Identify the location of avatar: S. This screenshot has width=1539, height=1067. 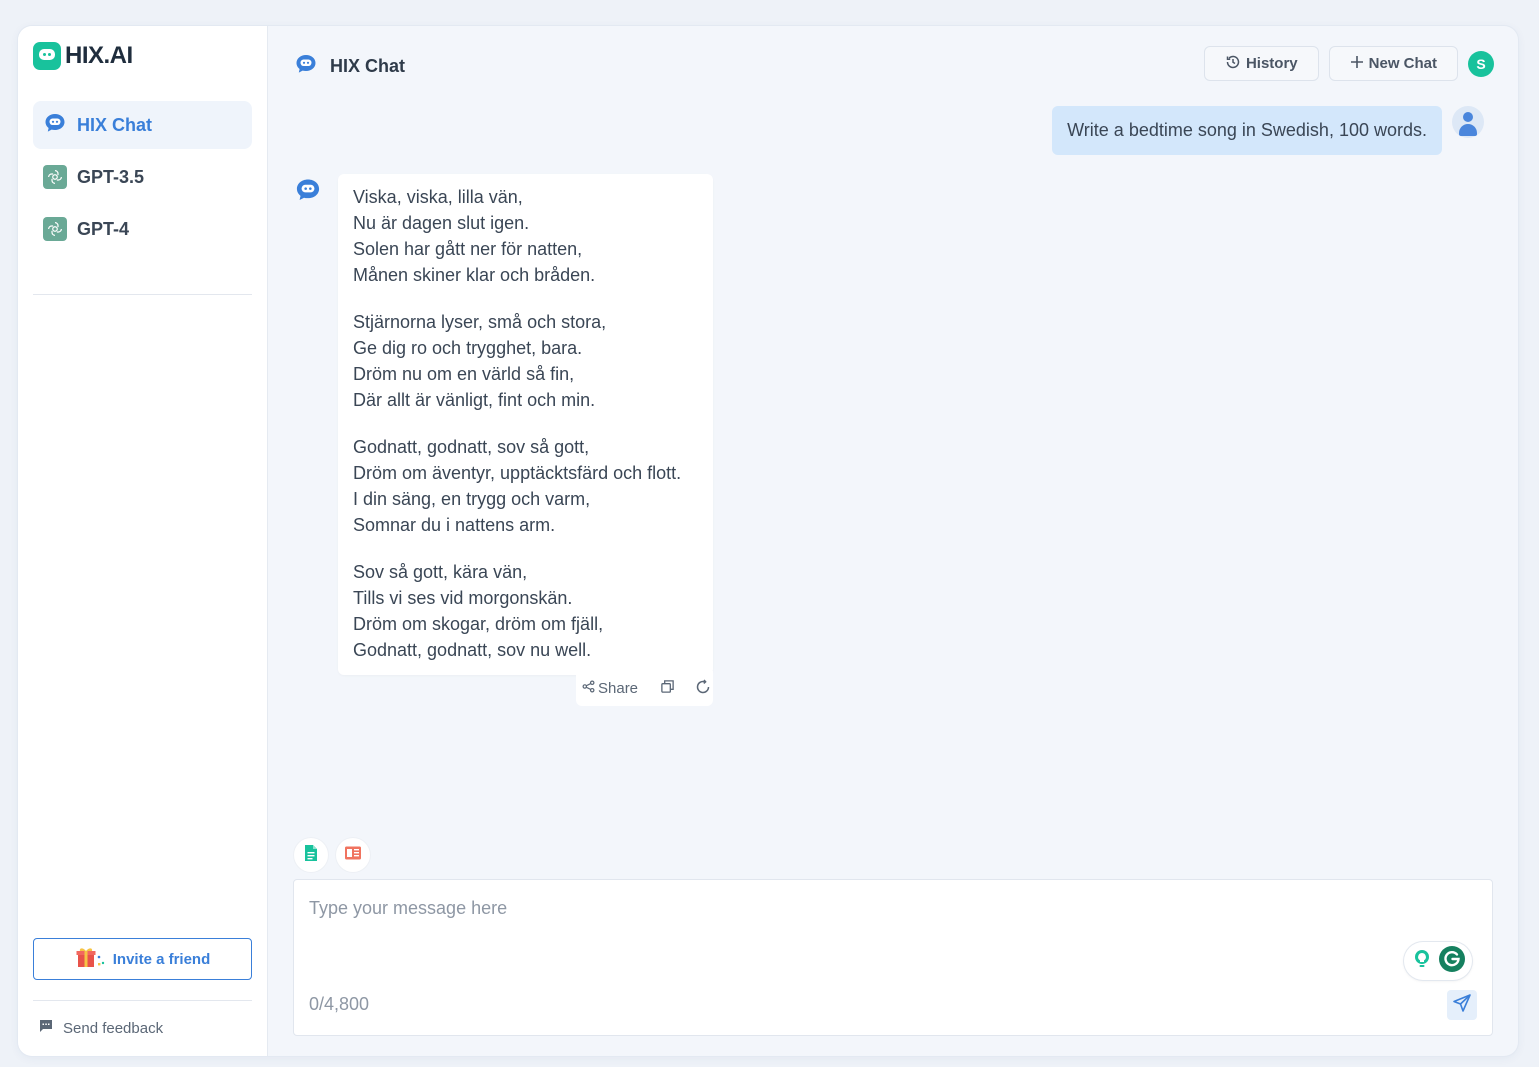
(1481, 63).